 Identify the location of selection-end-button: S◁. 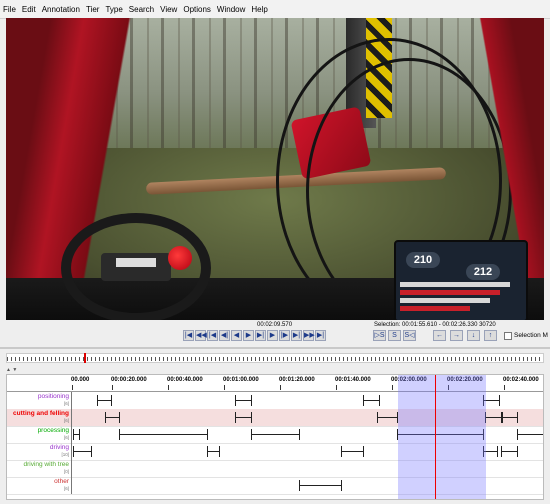
(409, 335).